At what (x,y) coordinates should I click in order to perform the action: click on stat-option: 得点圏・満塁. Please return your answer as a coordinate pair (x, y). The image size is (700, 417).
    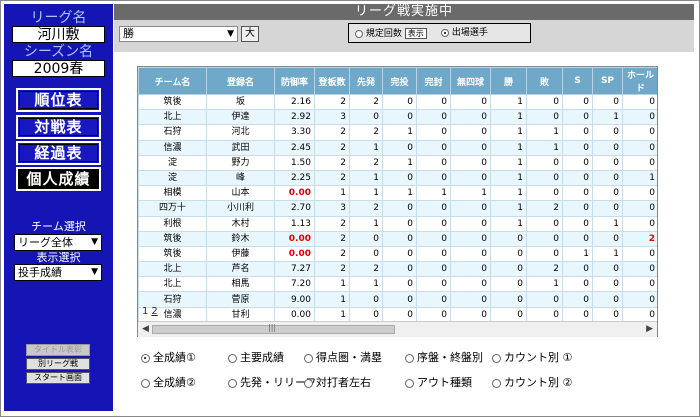
    Looking at the image, I should click on (343, 357).